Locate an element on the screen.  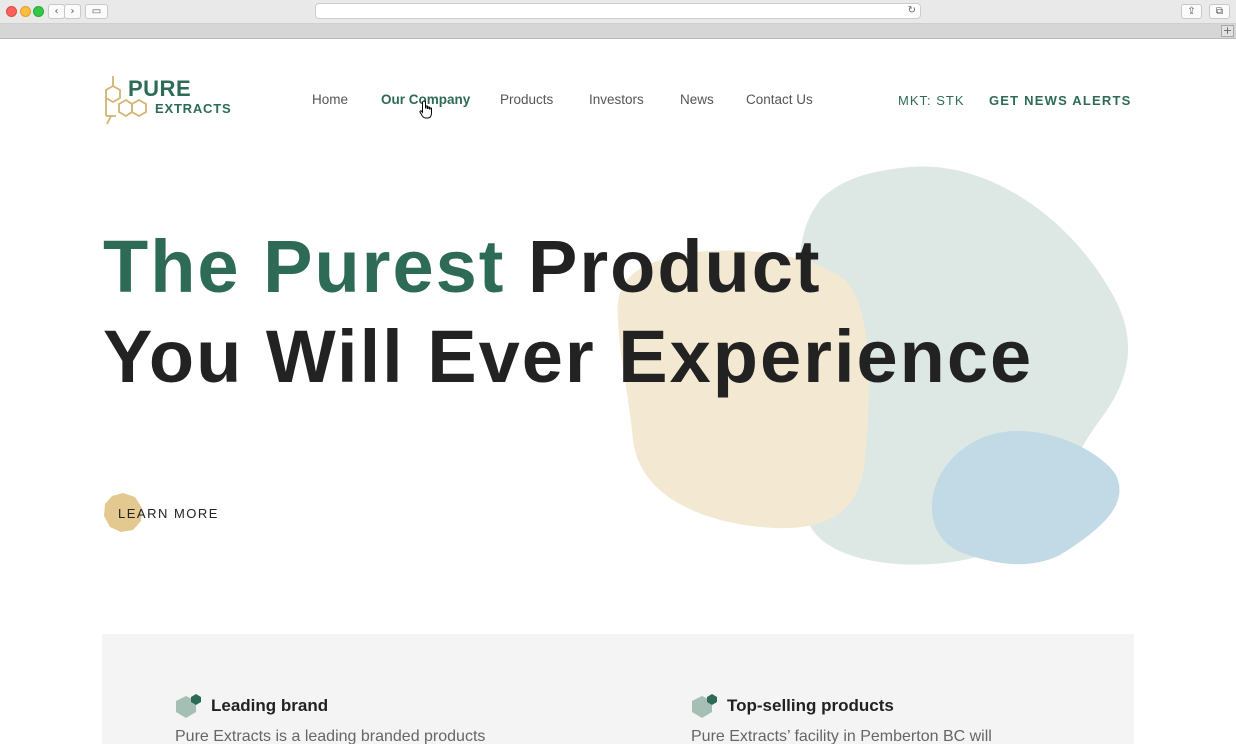
show-tabs-button: ⧉ is located at coordinates (1219, 11).